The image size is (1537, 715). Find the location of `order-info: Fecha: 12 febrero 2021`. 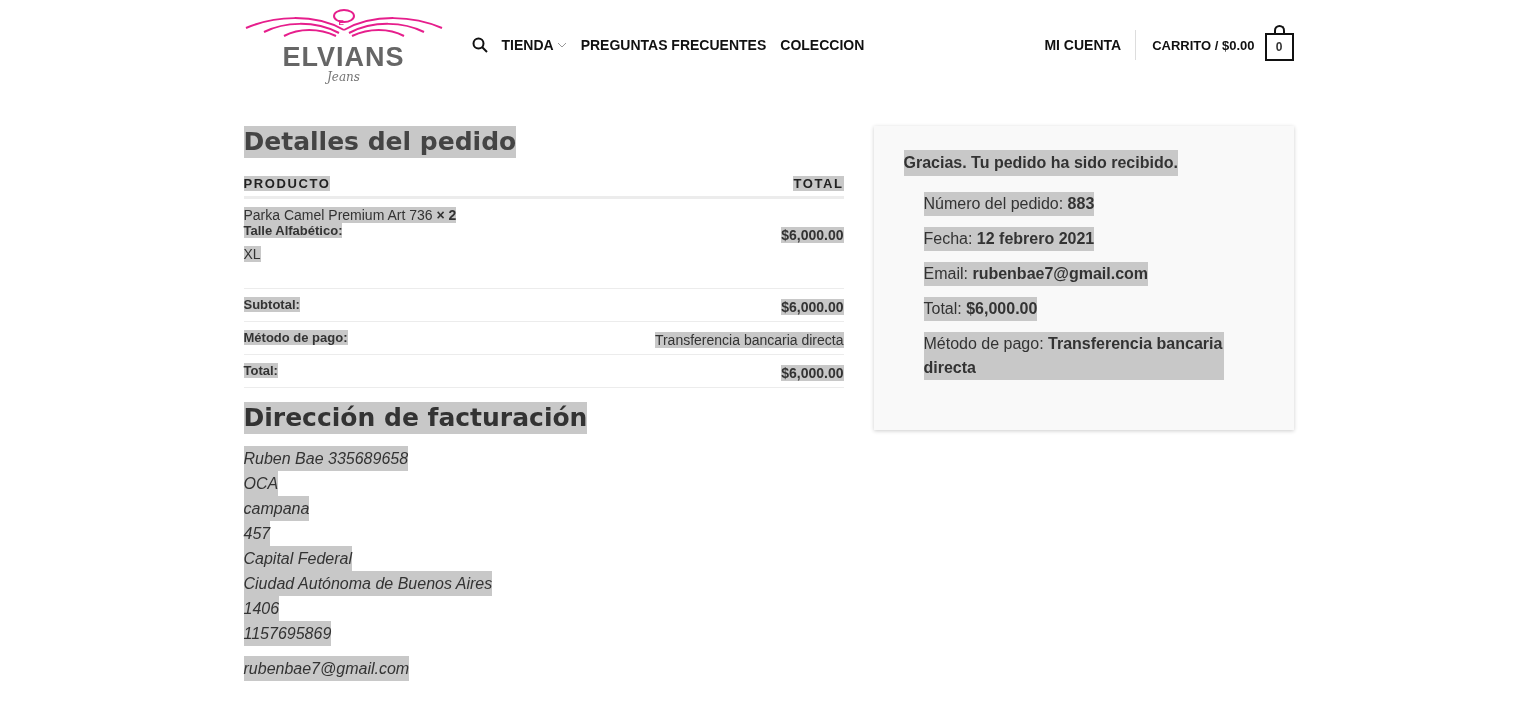

order-info: Fecha: 12 febrero 2021 is located at coordinates (1009, 239).